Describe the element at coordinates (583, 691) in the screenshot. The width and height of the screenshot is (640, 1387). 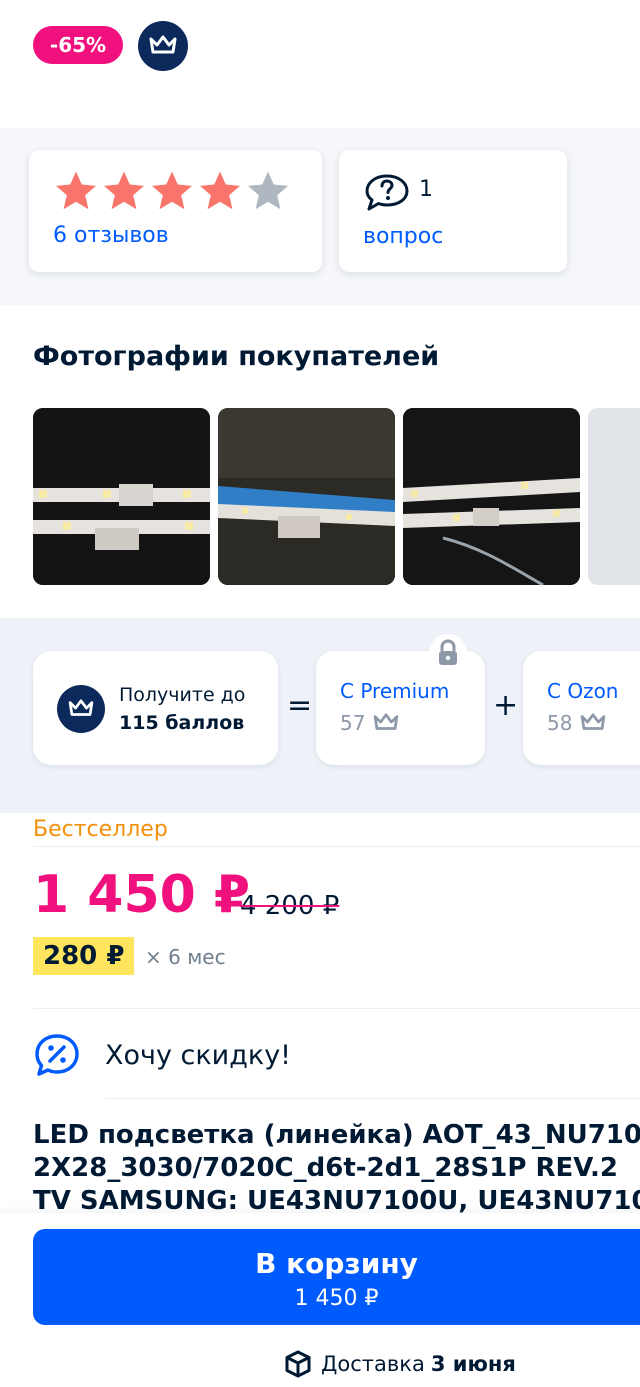
I see `ozon-points-title: С Ozon` at that location.